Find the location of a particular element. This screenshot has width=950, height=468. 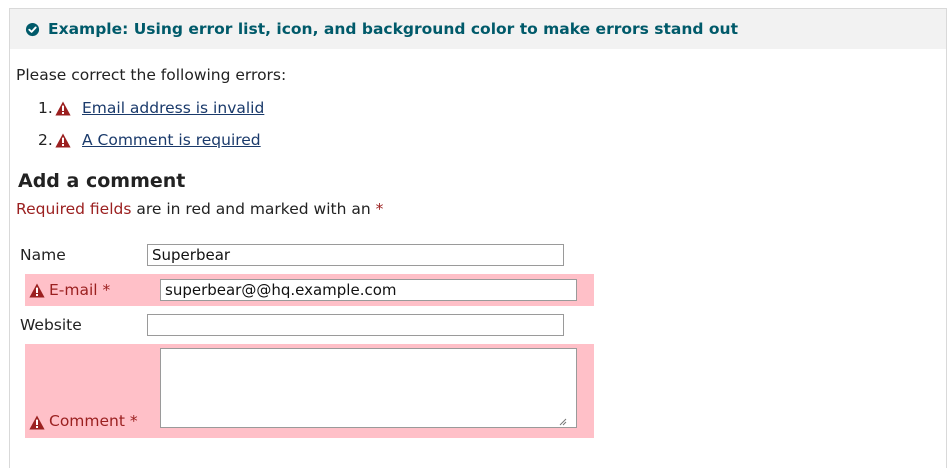

form-heading: Add a comment is located at coordinates (102, 181).